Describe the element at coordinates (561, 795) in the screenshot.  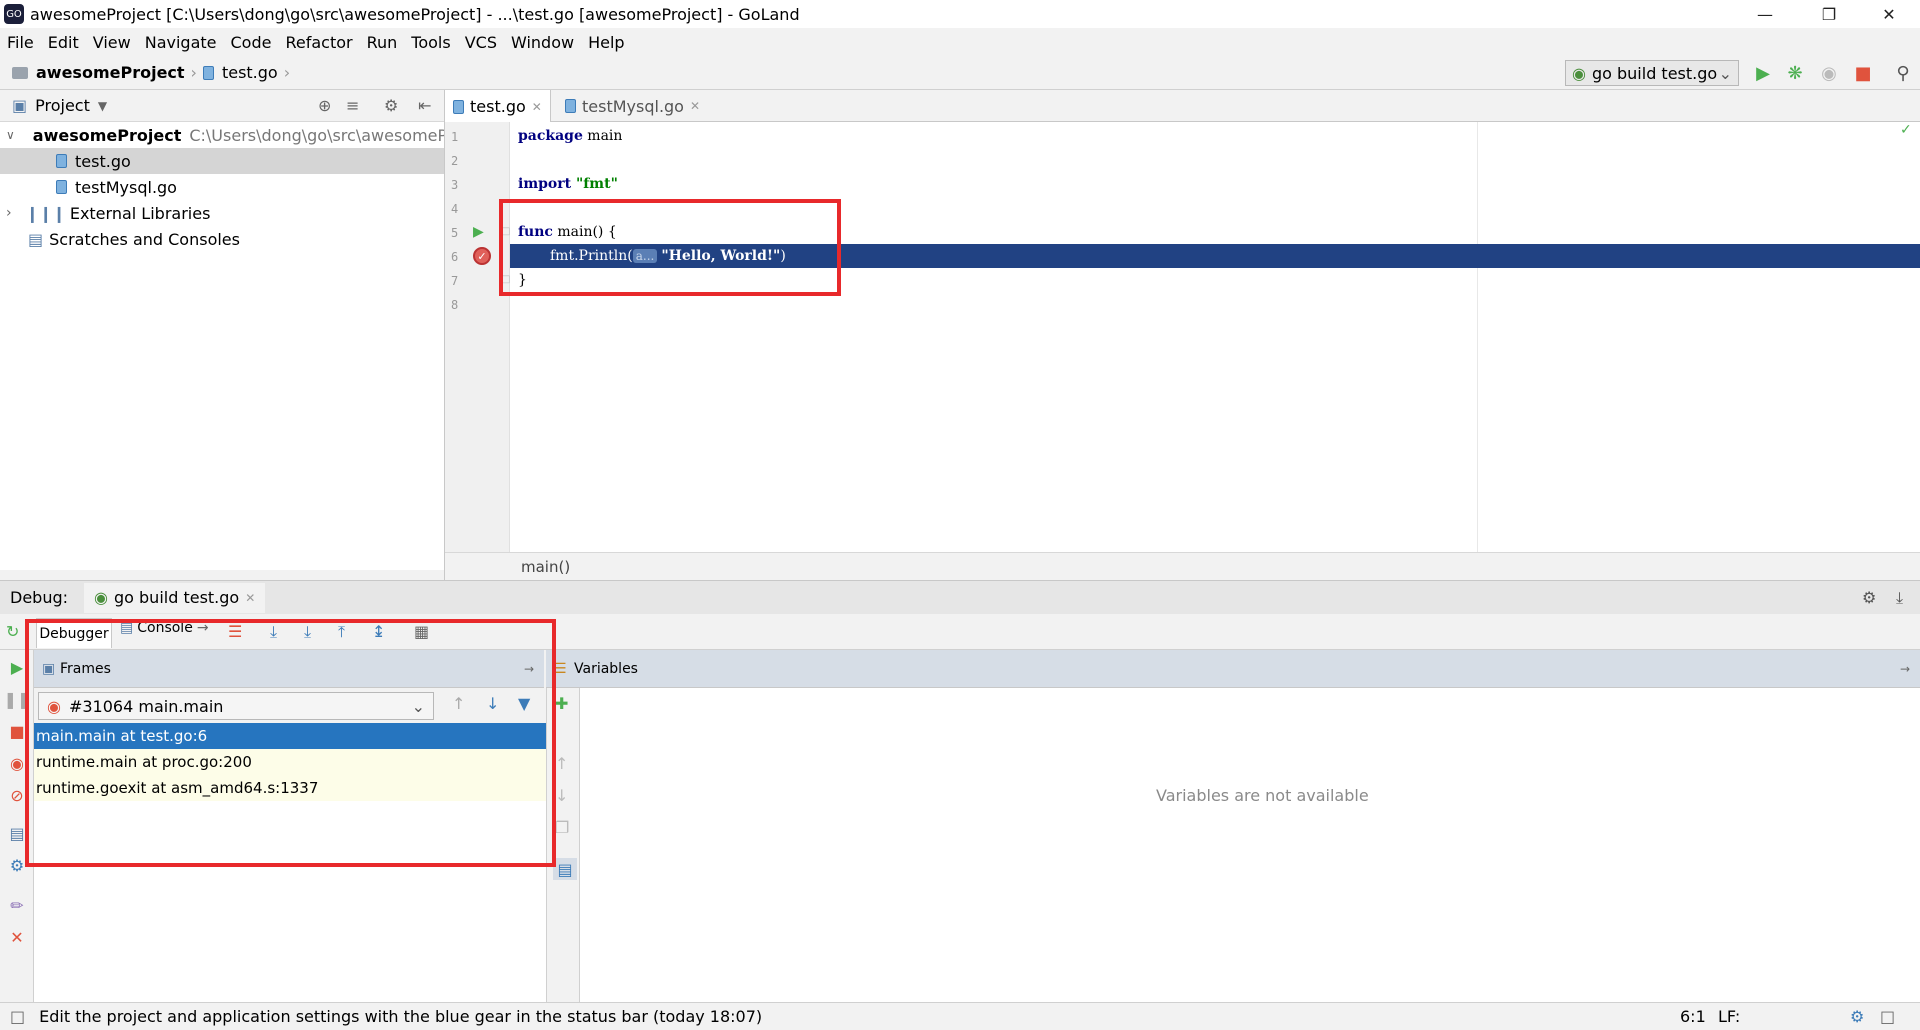
I see `move-down-icon: ↓` at that location.